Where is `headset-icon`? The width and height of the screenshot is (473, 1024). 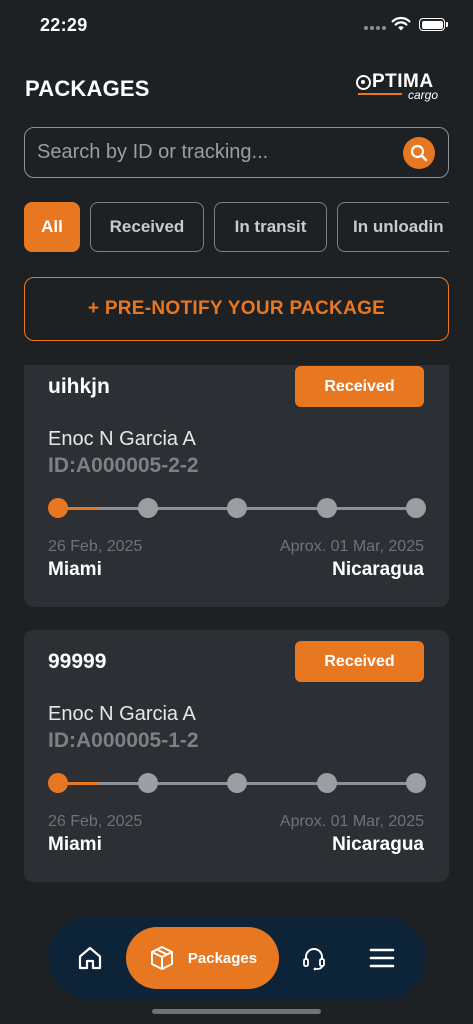
headset-icon is located at coordinates (314, 959).